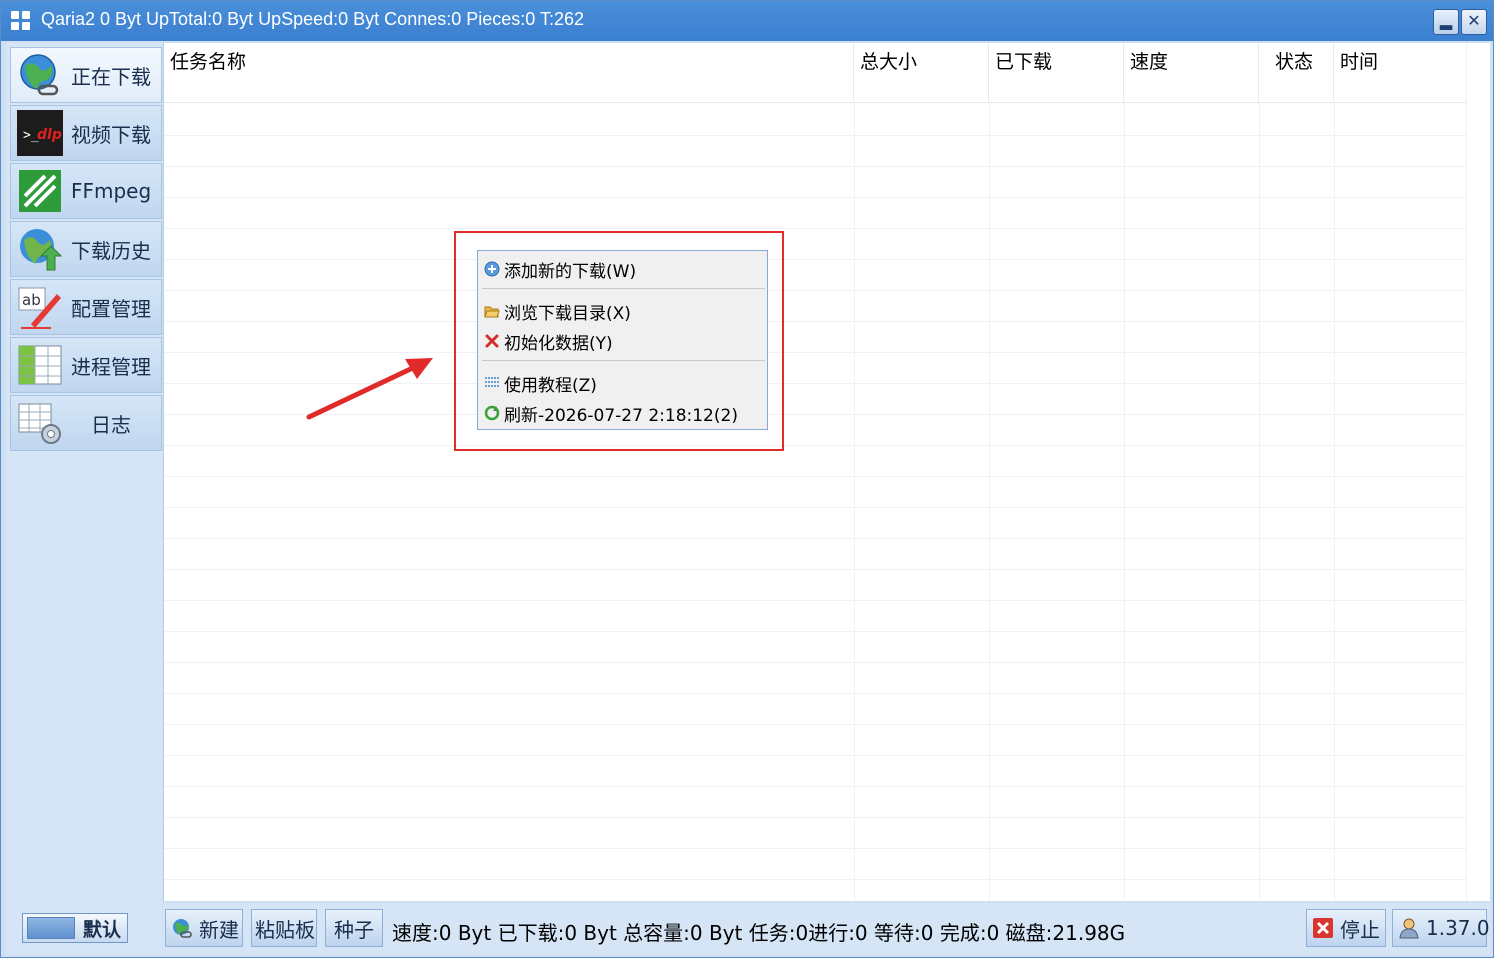 This screenshot has height=958, width=1494. What do you see at coordinates (550, 385) in the screenshot?
I see `menu-item-label: 使用教程(Z)` at bounding box center [550, 385].